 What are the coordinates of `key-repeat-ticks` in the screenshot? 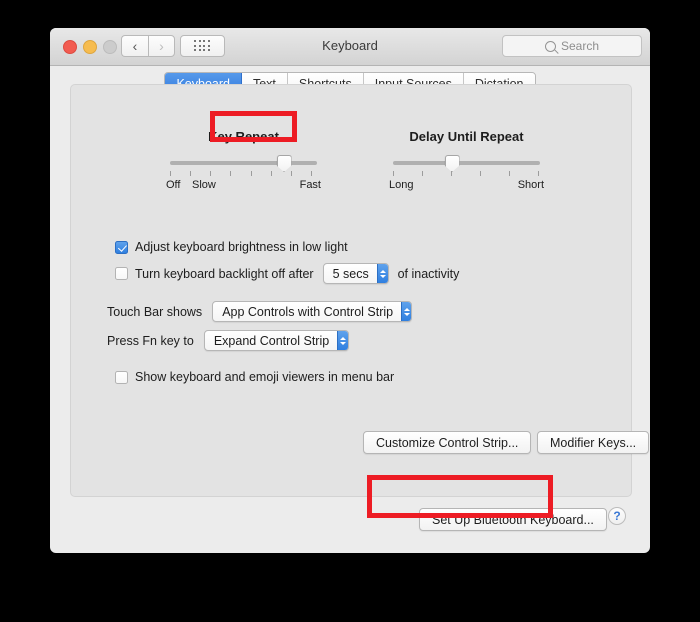 It's located at (243, 174).